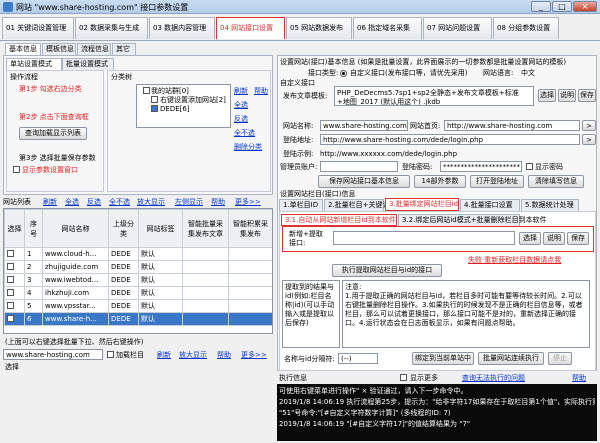 The image size is (600, 443). What do you see at coordinates (241, 119) in the screenshot?
I see `cat-invert-link: 反选` at bounding box center [241, 119].